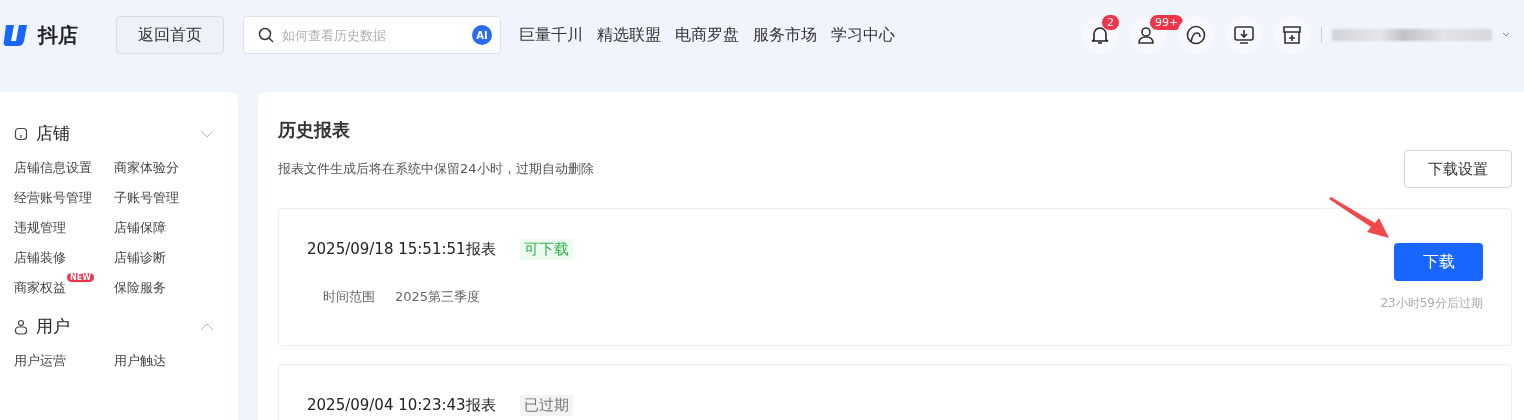 The height and width of the screenshot is (420, 1524). I want to click on sidebar-link: 店铺保障, so click(140, 228).